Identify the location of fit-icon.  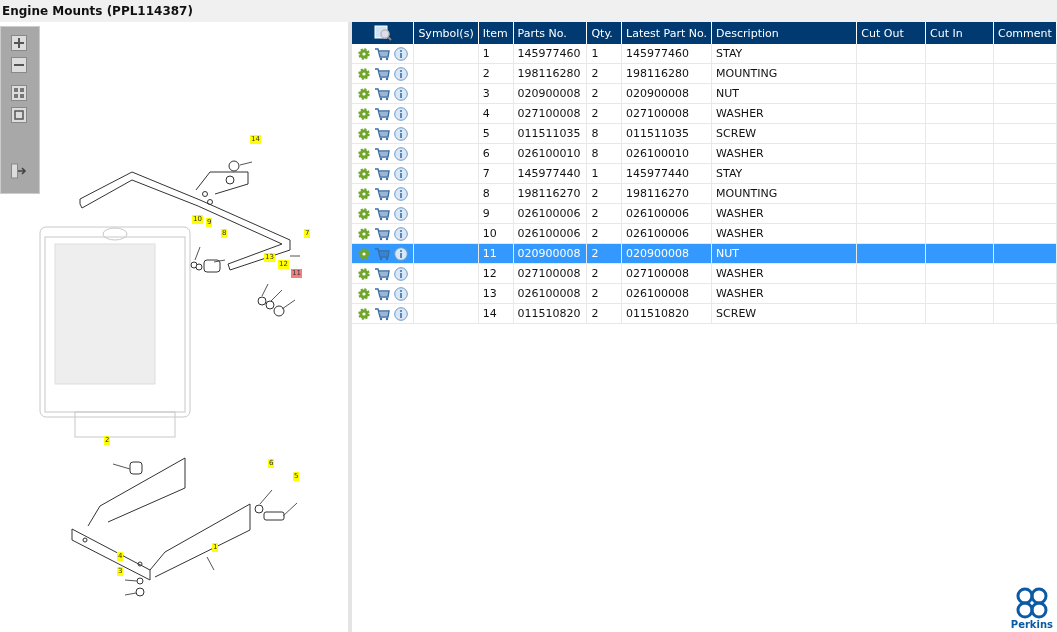
(19, 115).